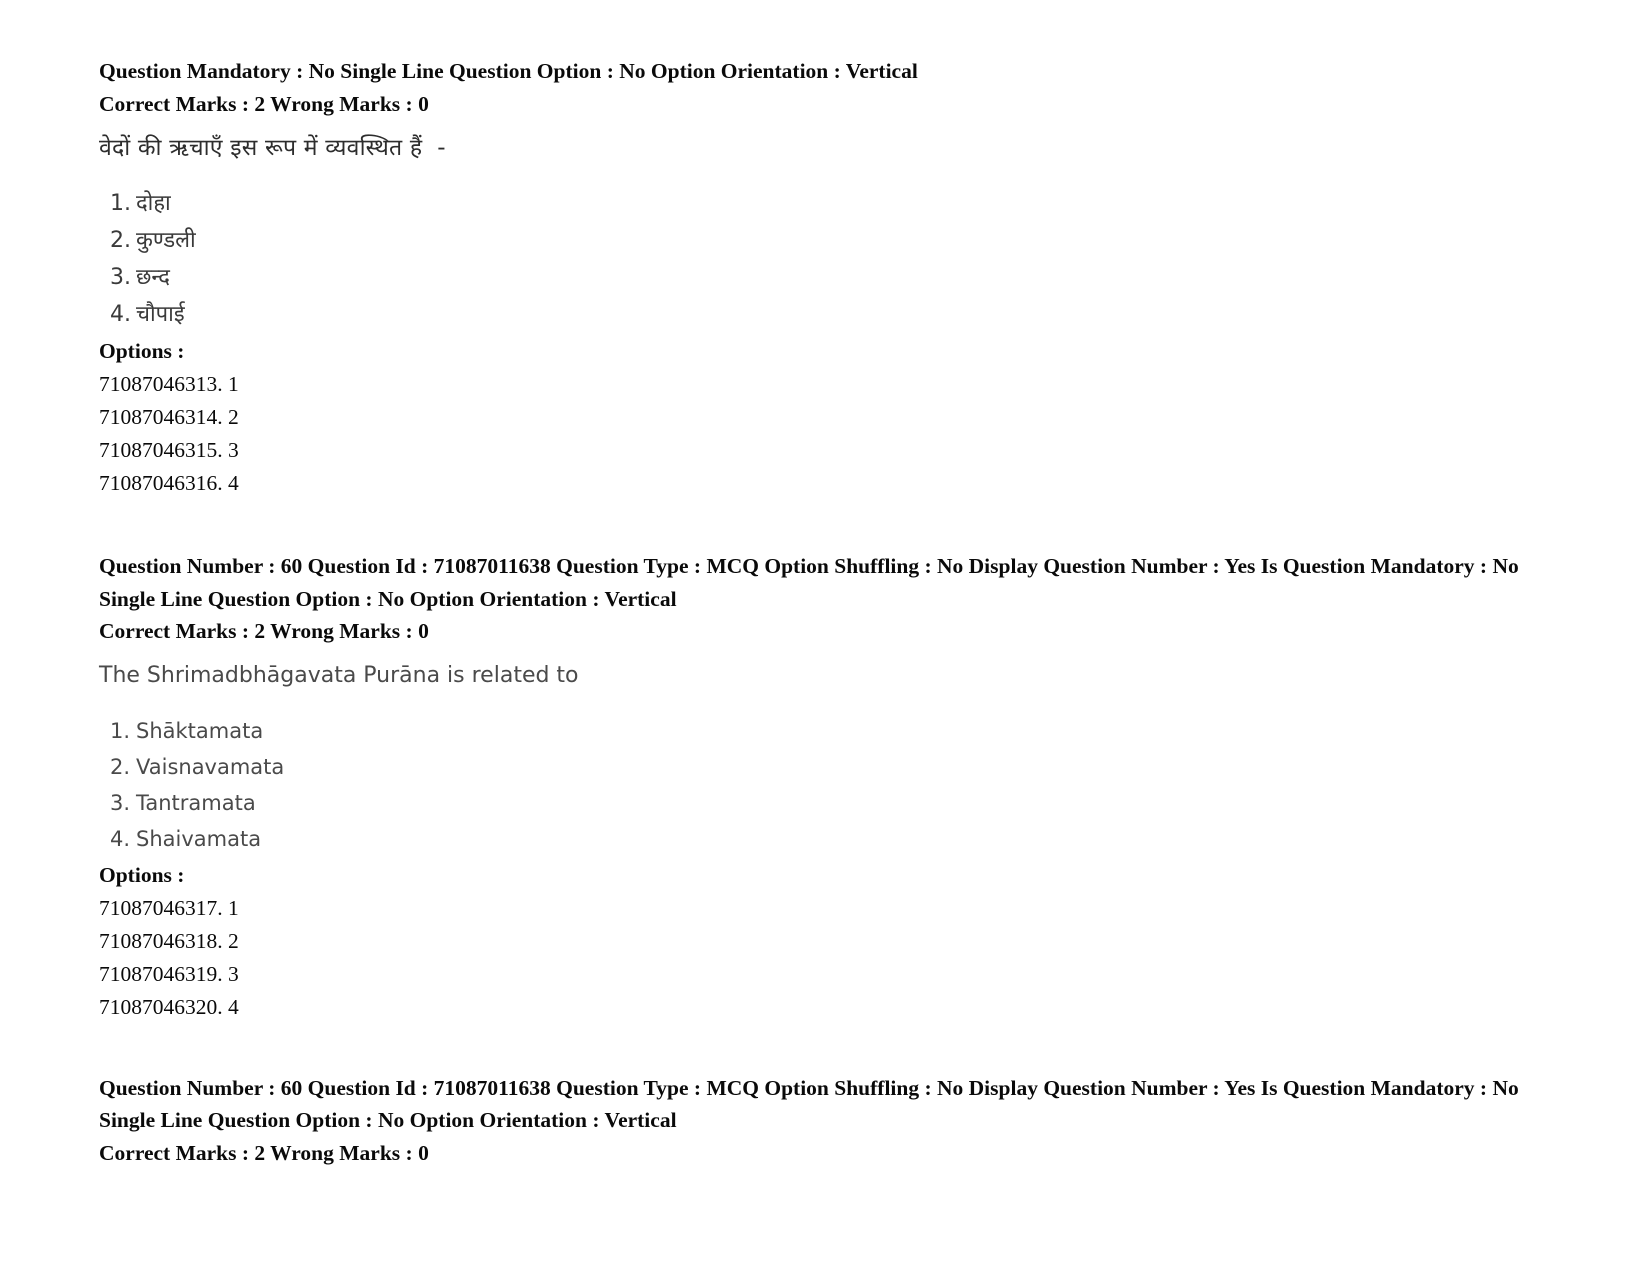 The height and width of the screenshot is (1275, 1650). What do you see at coordinates (169, 417) in the screenshot?
I see `option-id-row: 71087046314. 2` at bounding box center [169, 417].